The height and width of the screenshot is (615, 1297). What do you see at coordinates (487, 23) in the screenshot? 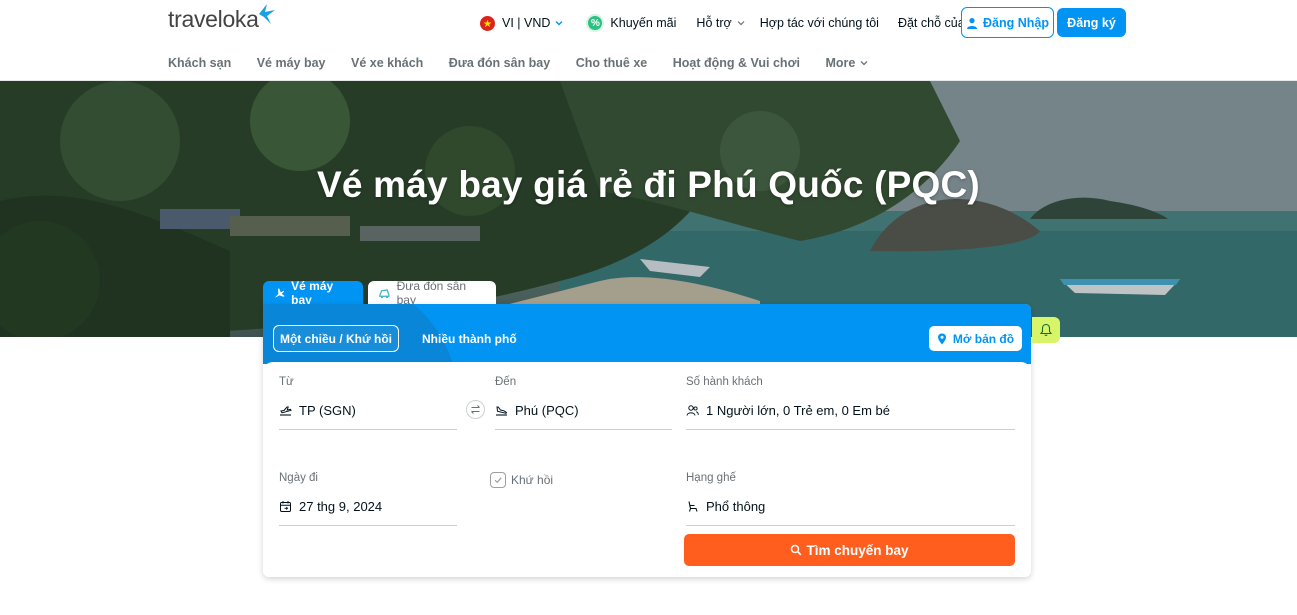
I see `vietnam-flag-icon` at bounding box center [487, 23].